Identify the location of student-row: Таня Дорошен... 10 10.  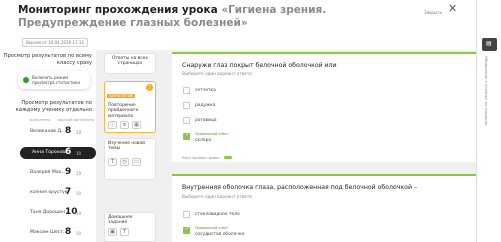
(58, 213).